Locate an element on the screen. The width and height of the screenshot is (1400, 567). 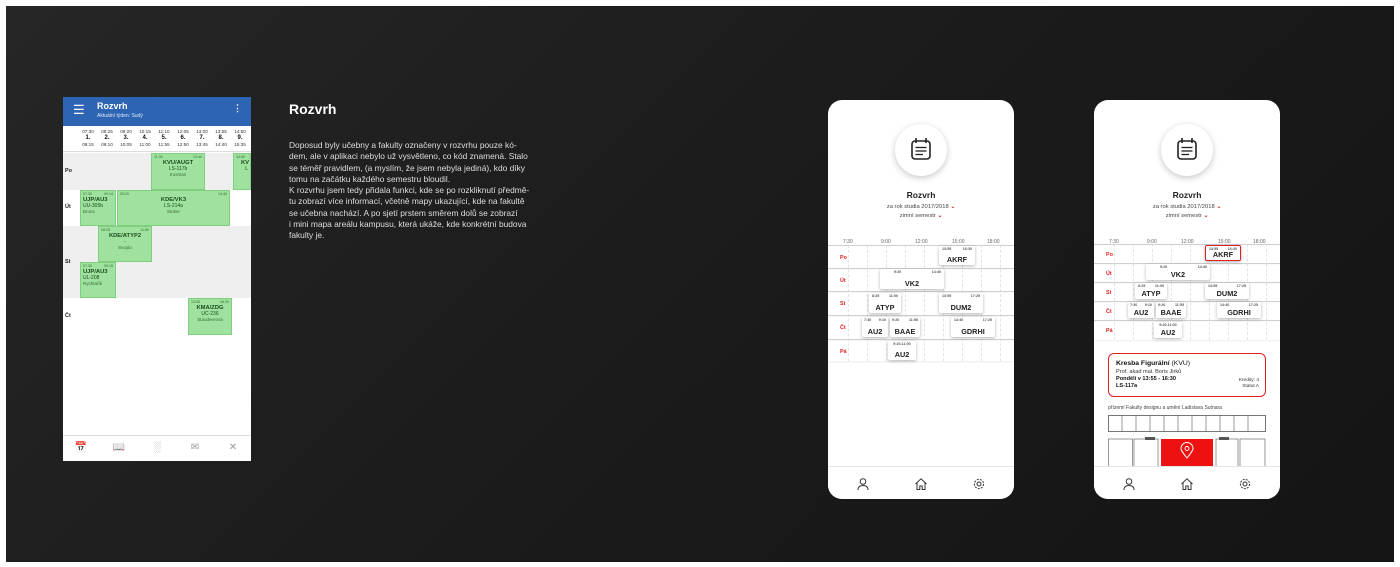
slot-5: 11:10 5. 11:55 is located at coordinates (164, 138).